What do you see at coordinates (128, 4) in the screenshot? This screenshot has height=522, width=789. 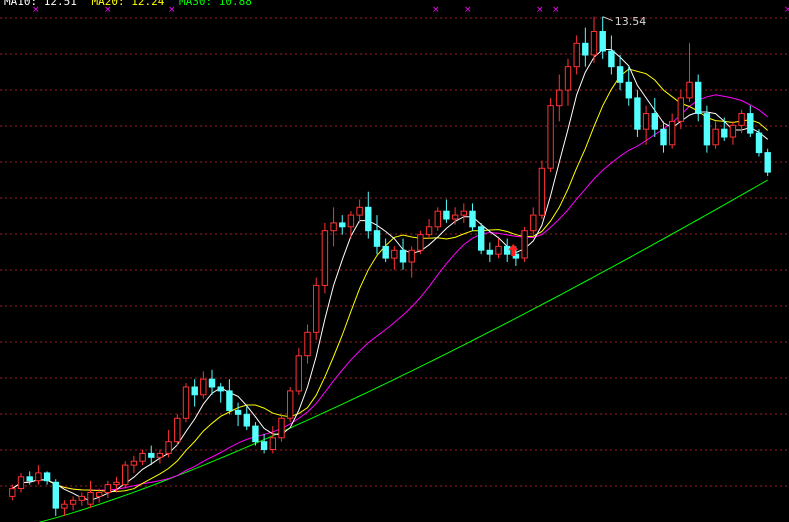 I see `ma20-legend: MA20: 12.24` at bounding box center [128, 4].